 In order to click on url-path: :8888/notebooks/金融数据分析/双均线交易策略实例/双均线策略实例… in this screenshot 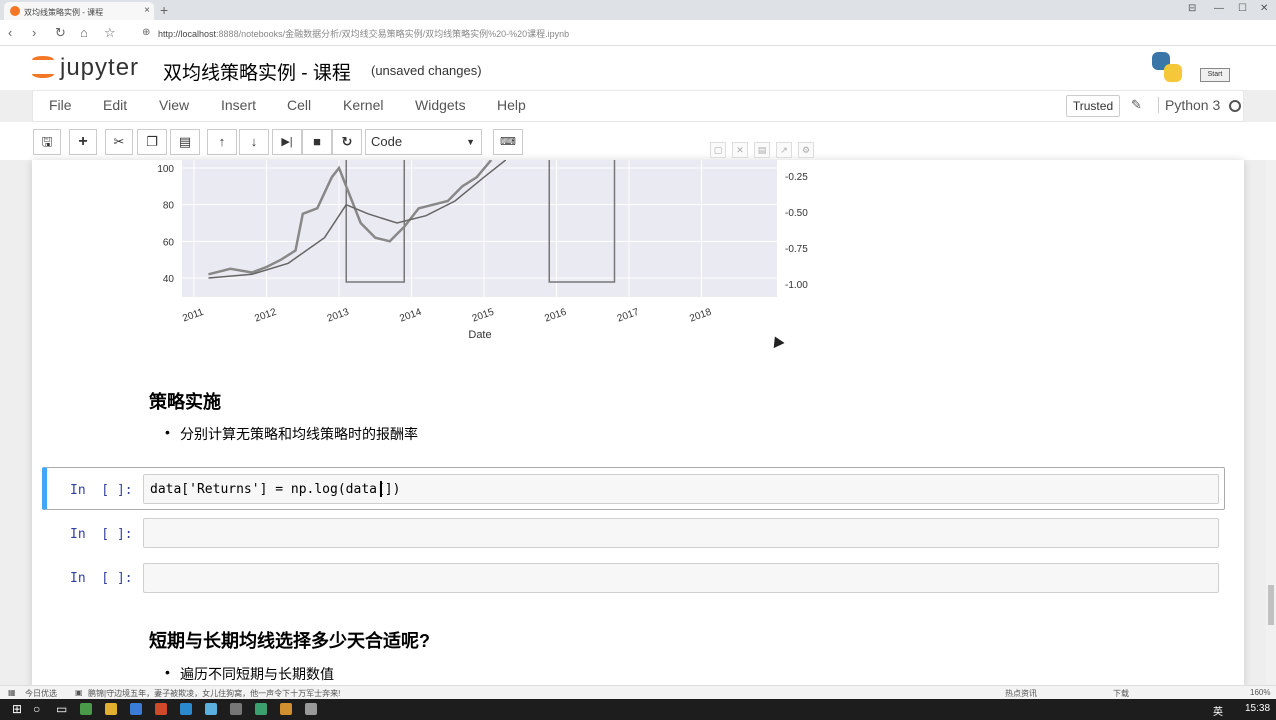, I will do `click(393, 34)`.